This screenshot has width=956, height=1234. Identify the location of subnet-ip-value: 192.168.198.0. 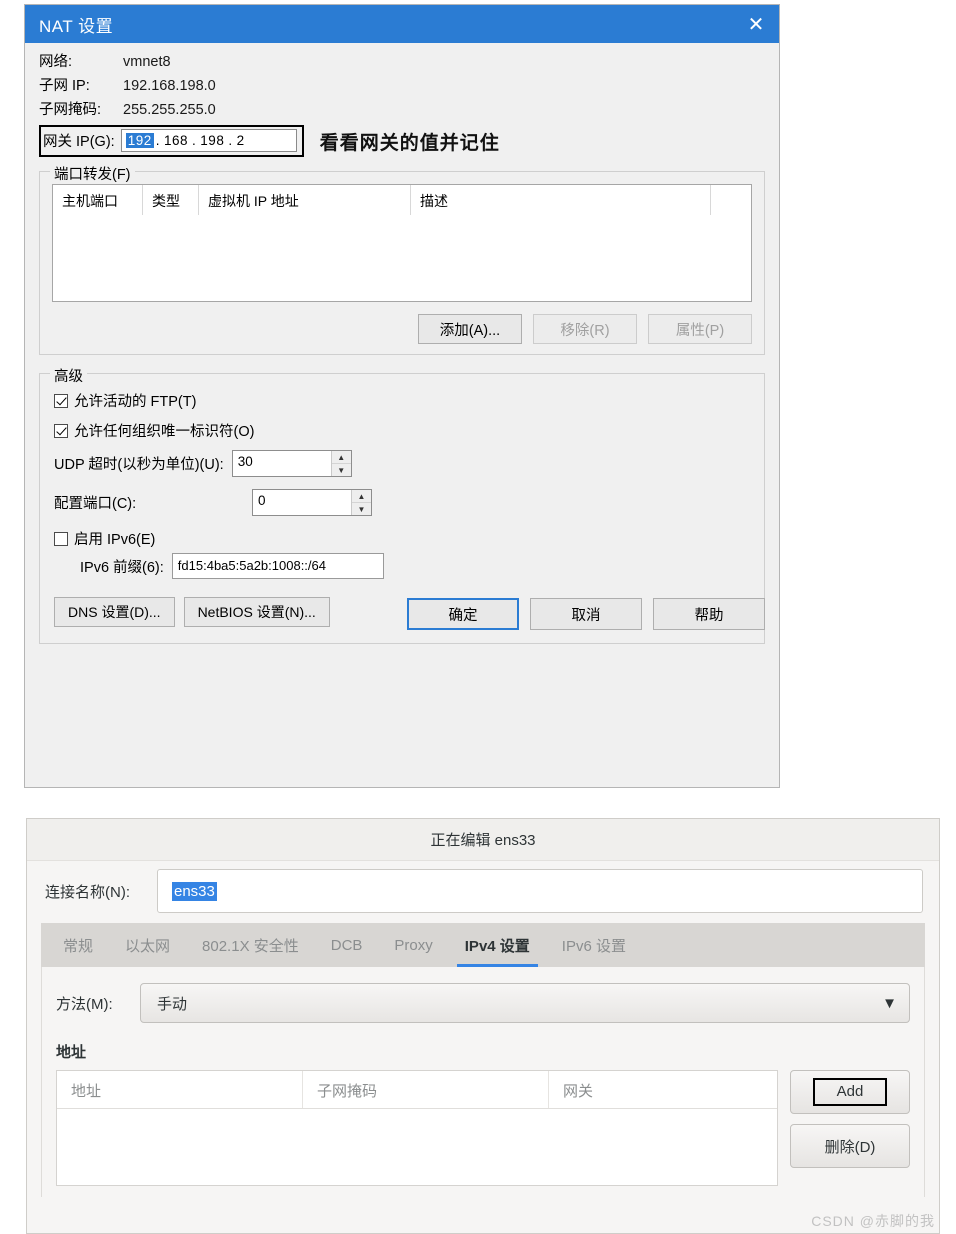
(169, 86).